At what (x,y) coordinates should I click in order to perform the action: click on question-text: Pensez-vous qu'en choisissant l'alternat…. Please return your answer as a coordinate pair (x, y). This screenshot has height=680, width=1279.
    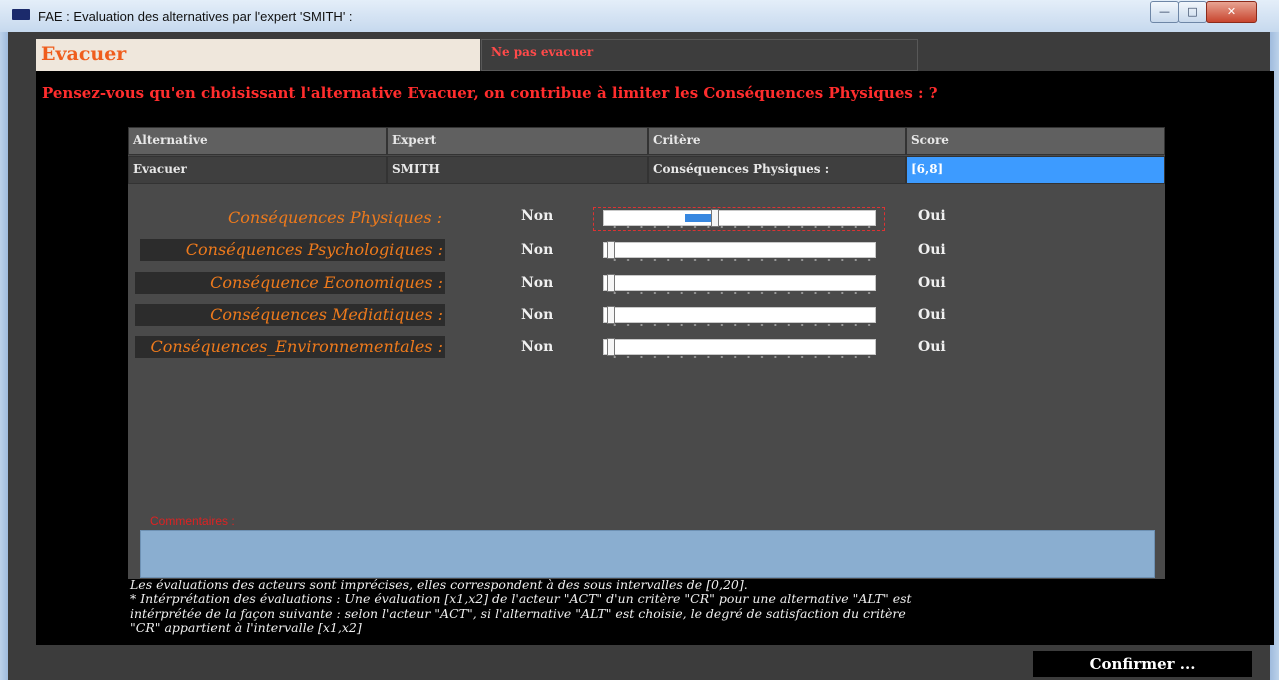
    Looking at the image, I should click on (490, 93).